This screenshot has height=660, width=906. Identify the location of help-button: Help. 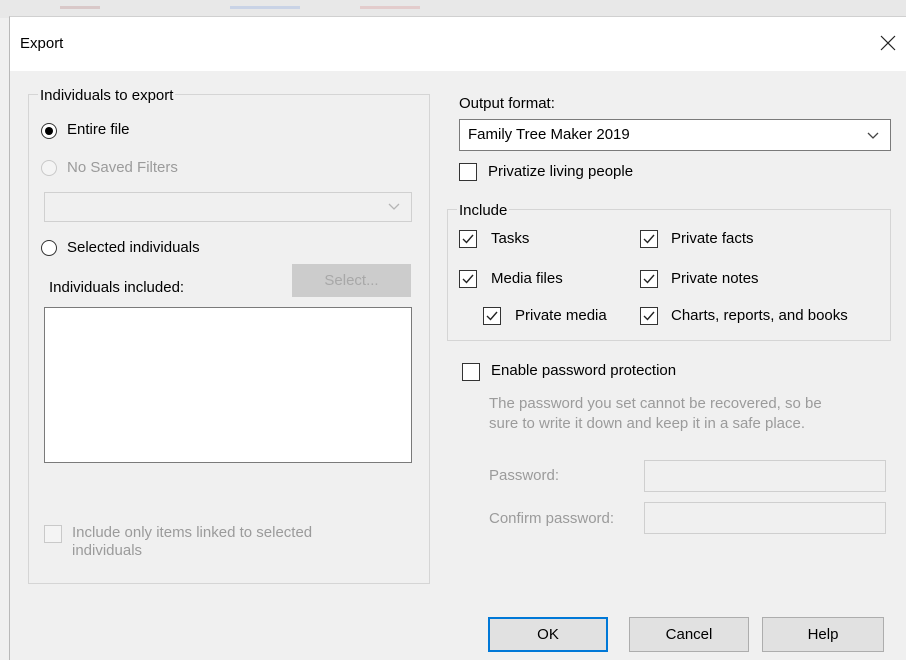
(823, 634).